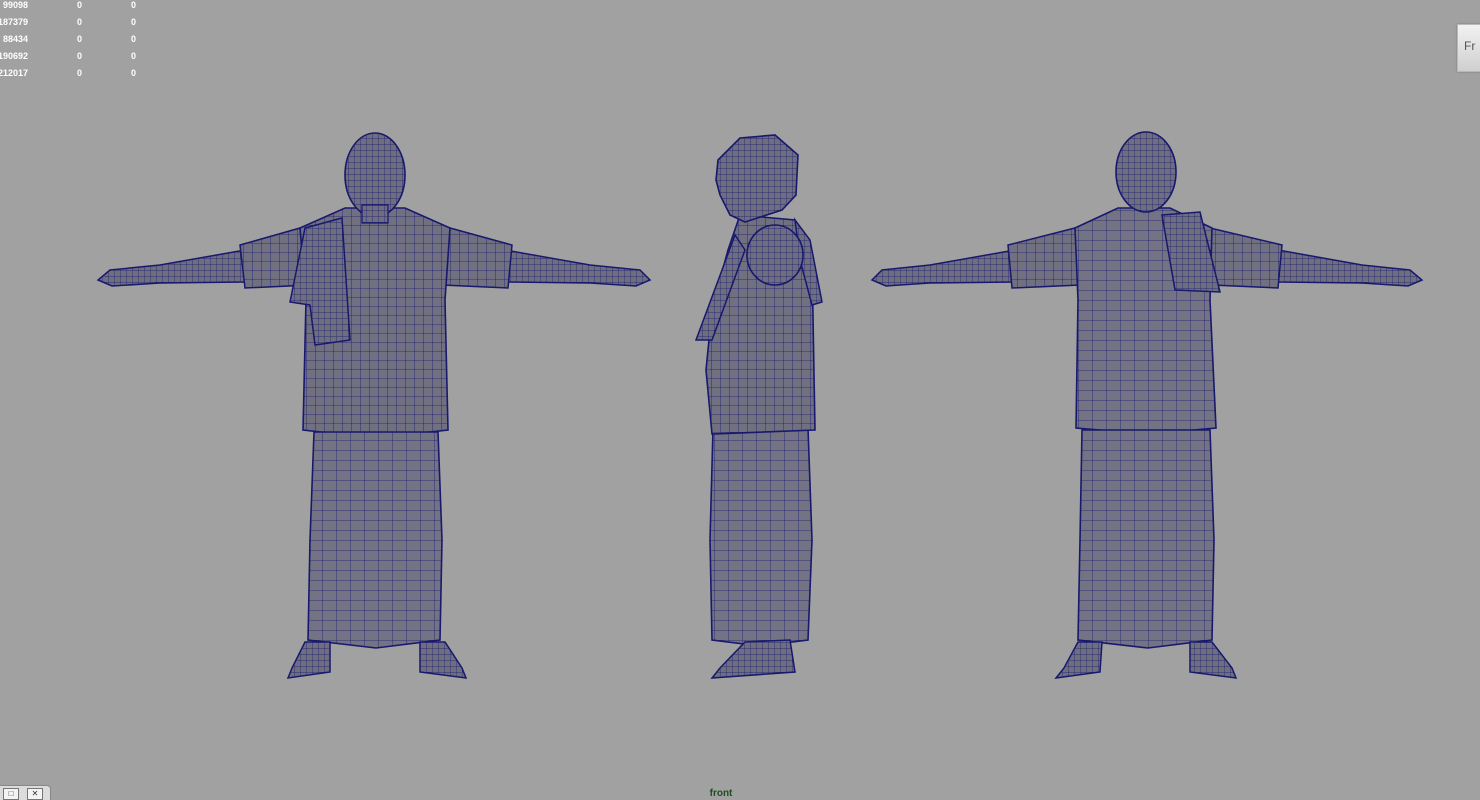  I want to click on right-foot, so click(443, 660).